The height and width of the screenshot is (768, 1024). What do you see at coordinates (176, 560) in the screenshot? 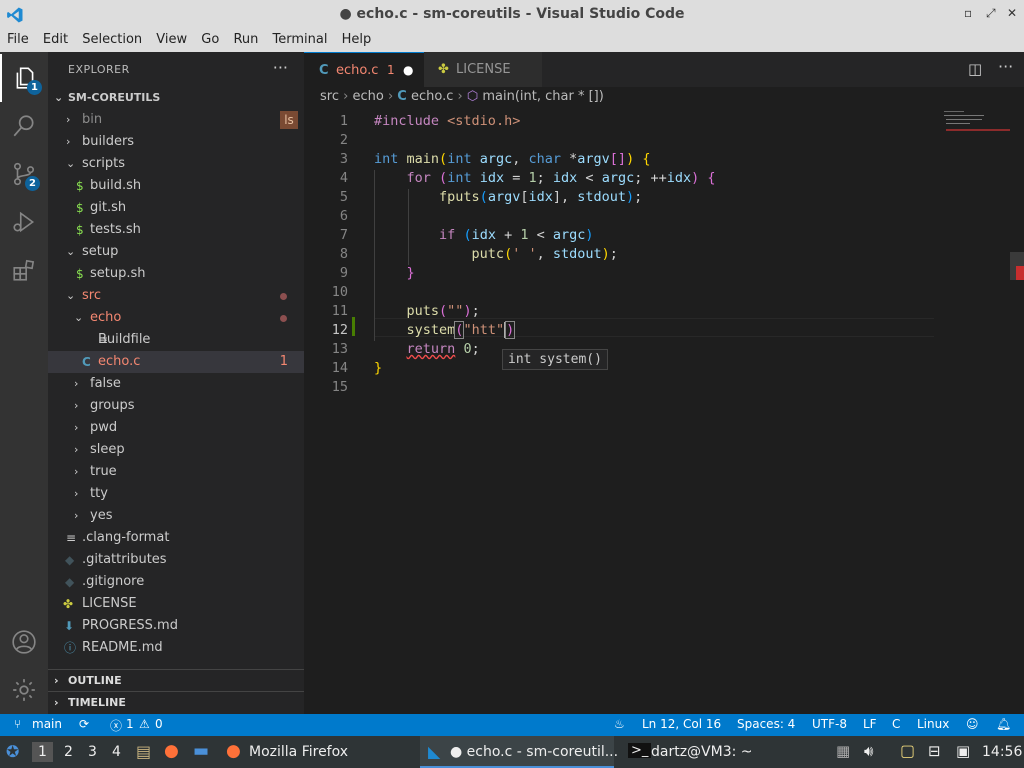
I see `tree-item-gitattributes: ◆ .gitattributes` at bounding box center [176, 560].